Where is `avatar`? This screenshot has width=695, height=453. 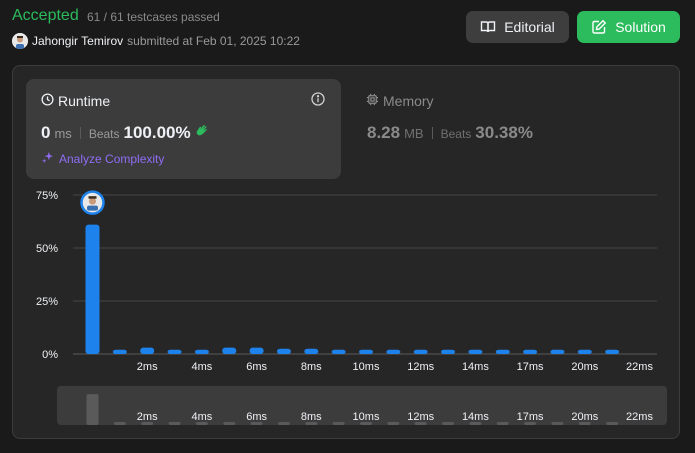
avatar is located at coordinates (20, 41).